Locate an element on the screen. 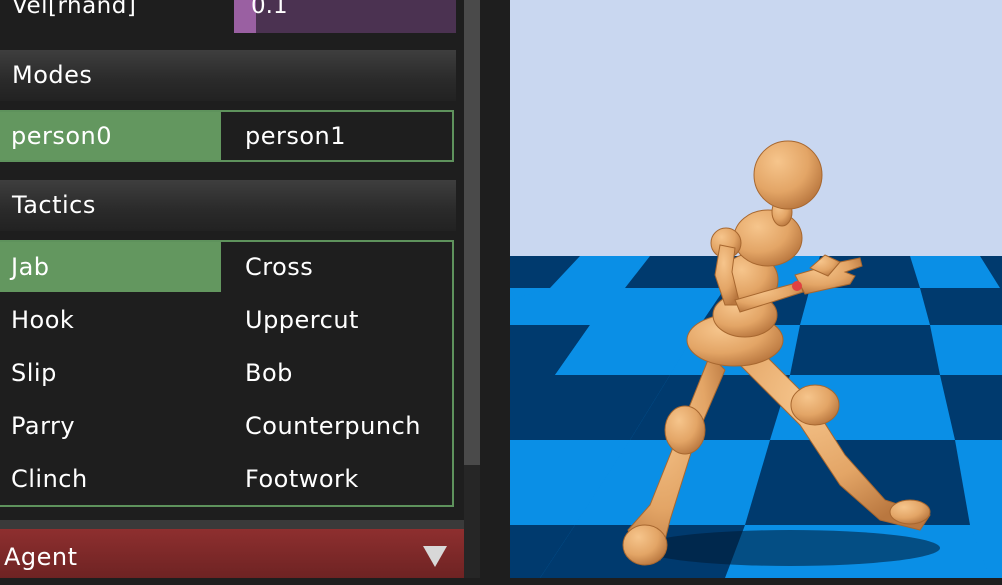 Image resolution: width=1002 pixels, height=585 pixels. tactic-option-label: Parry is located at coordinates (43, 426).